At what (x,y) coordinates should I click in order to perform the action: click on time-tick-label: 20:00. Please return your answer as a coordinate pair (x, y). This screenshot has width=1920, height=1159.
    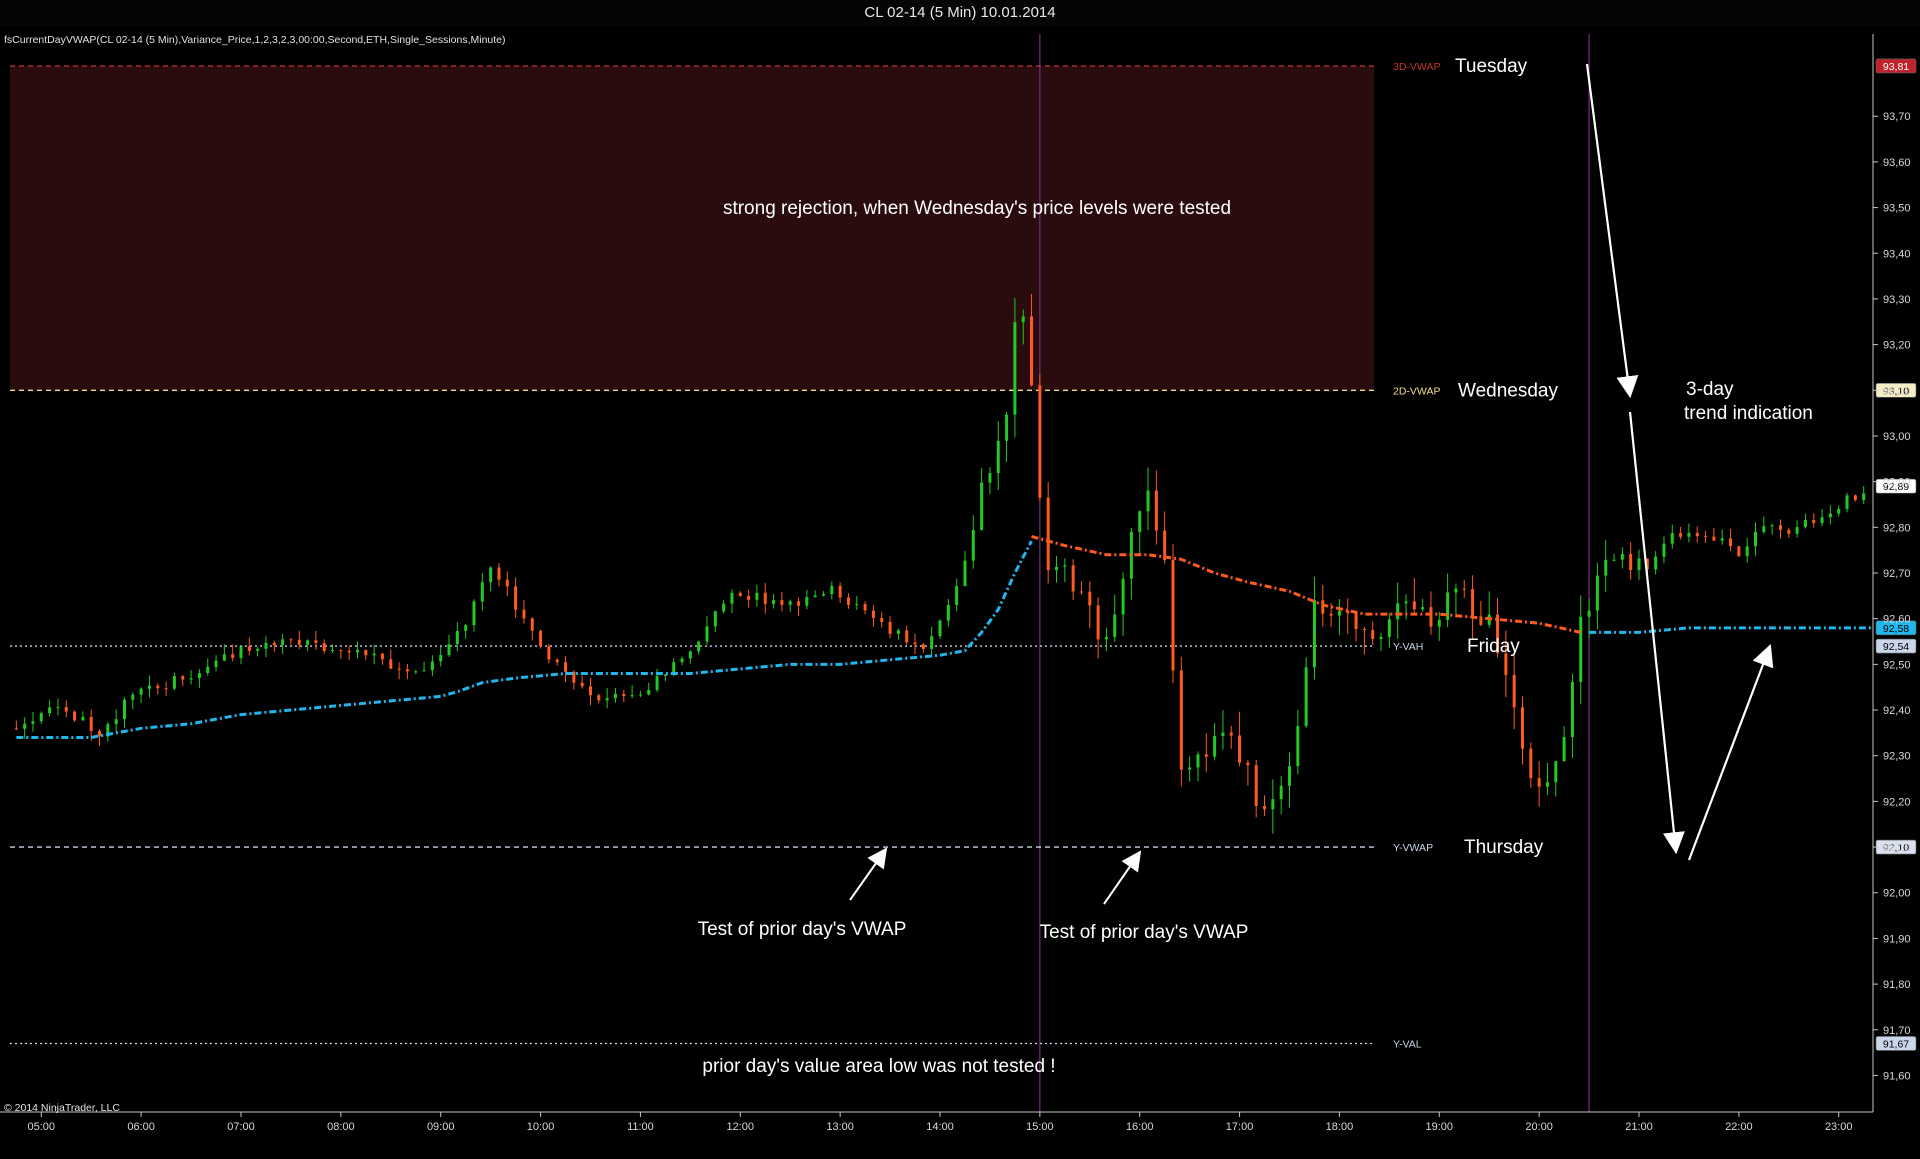
    Looking at the image, I should click on (1539, 1127).